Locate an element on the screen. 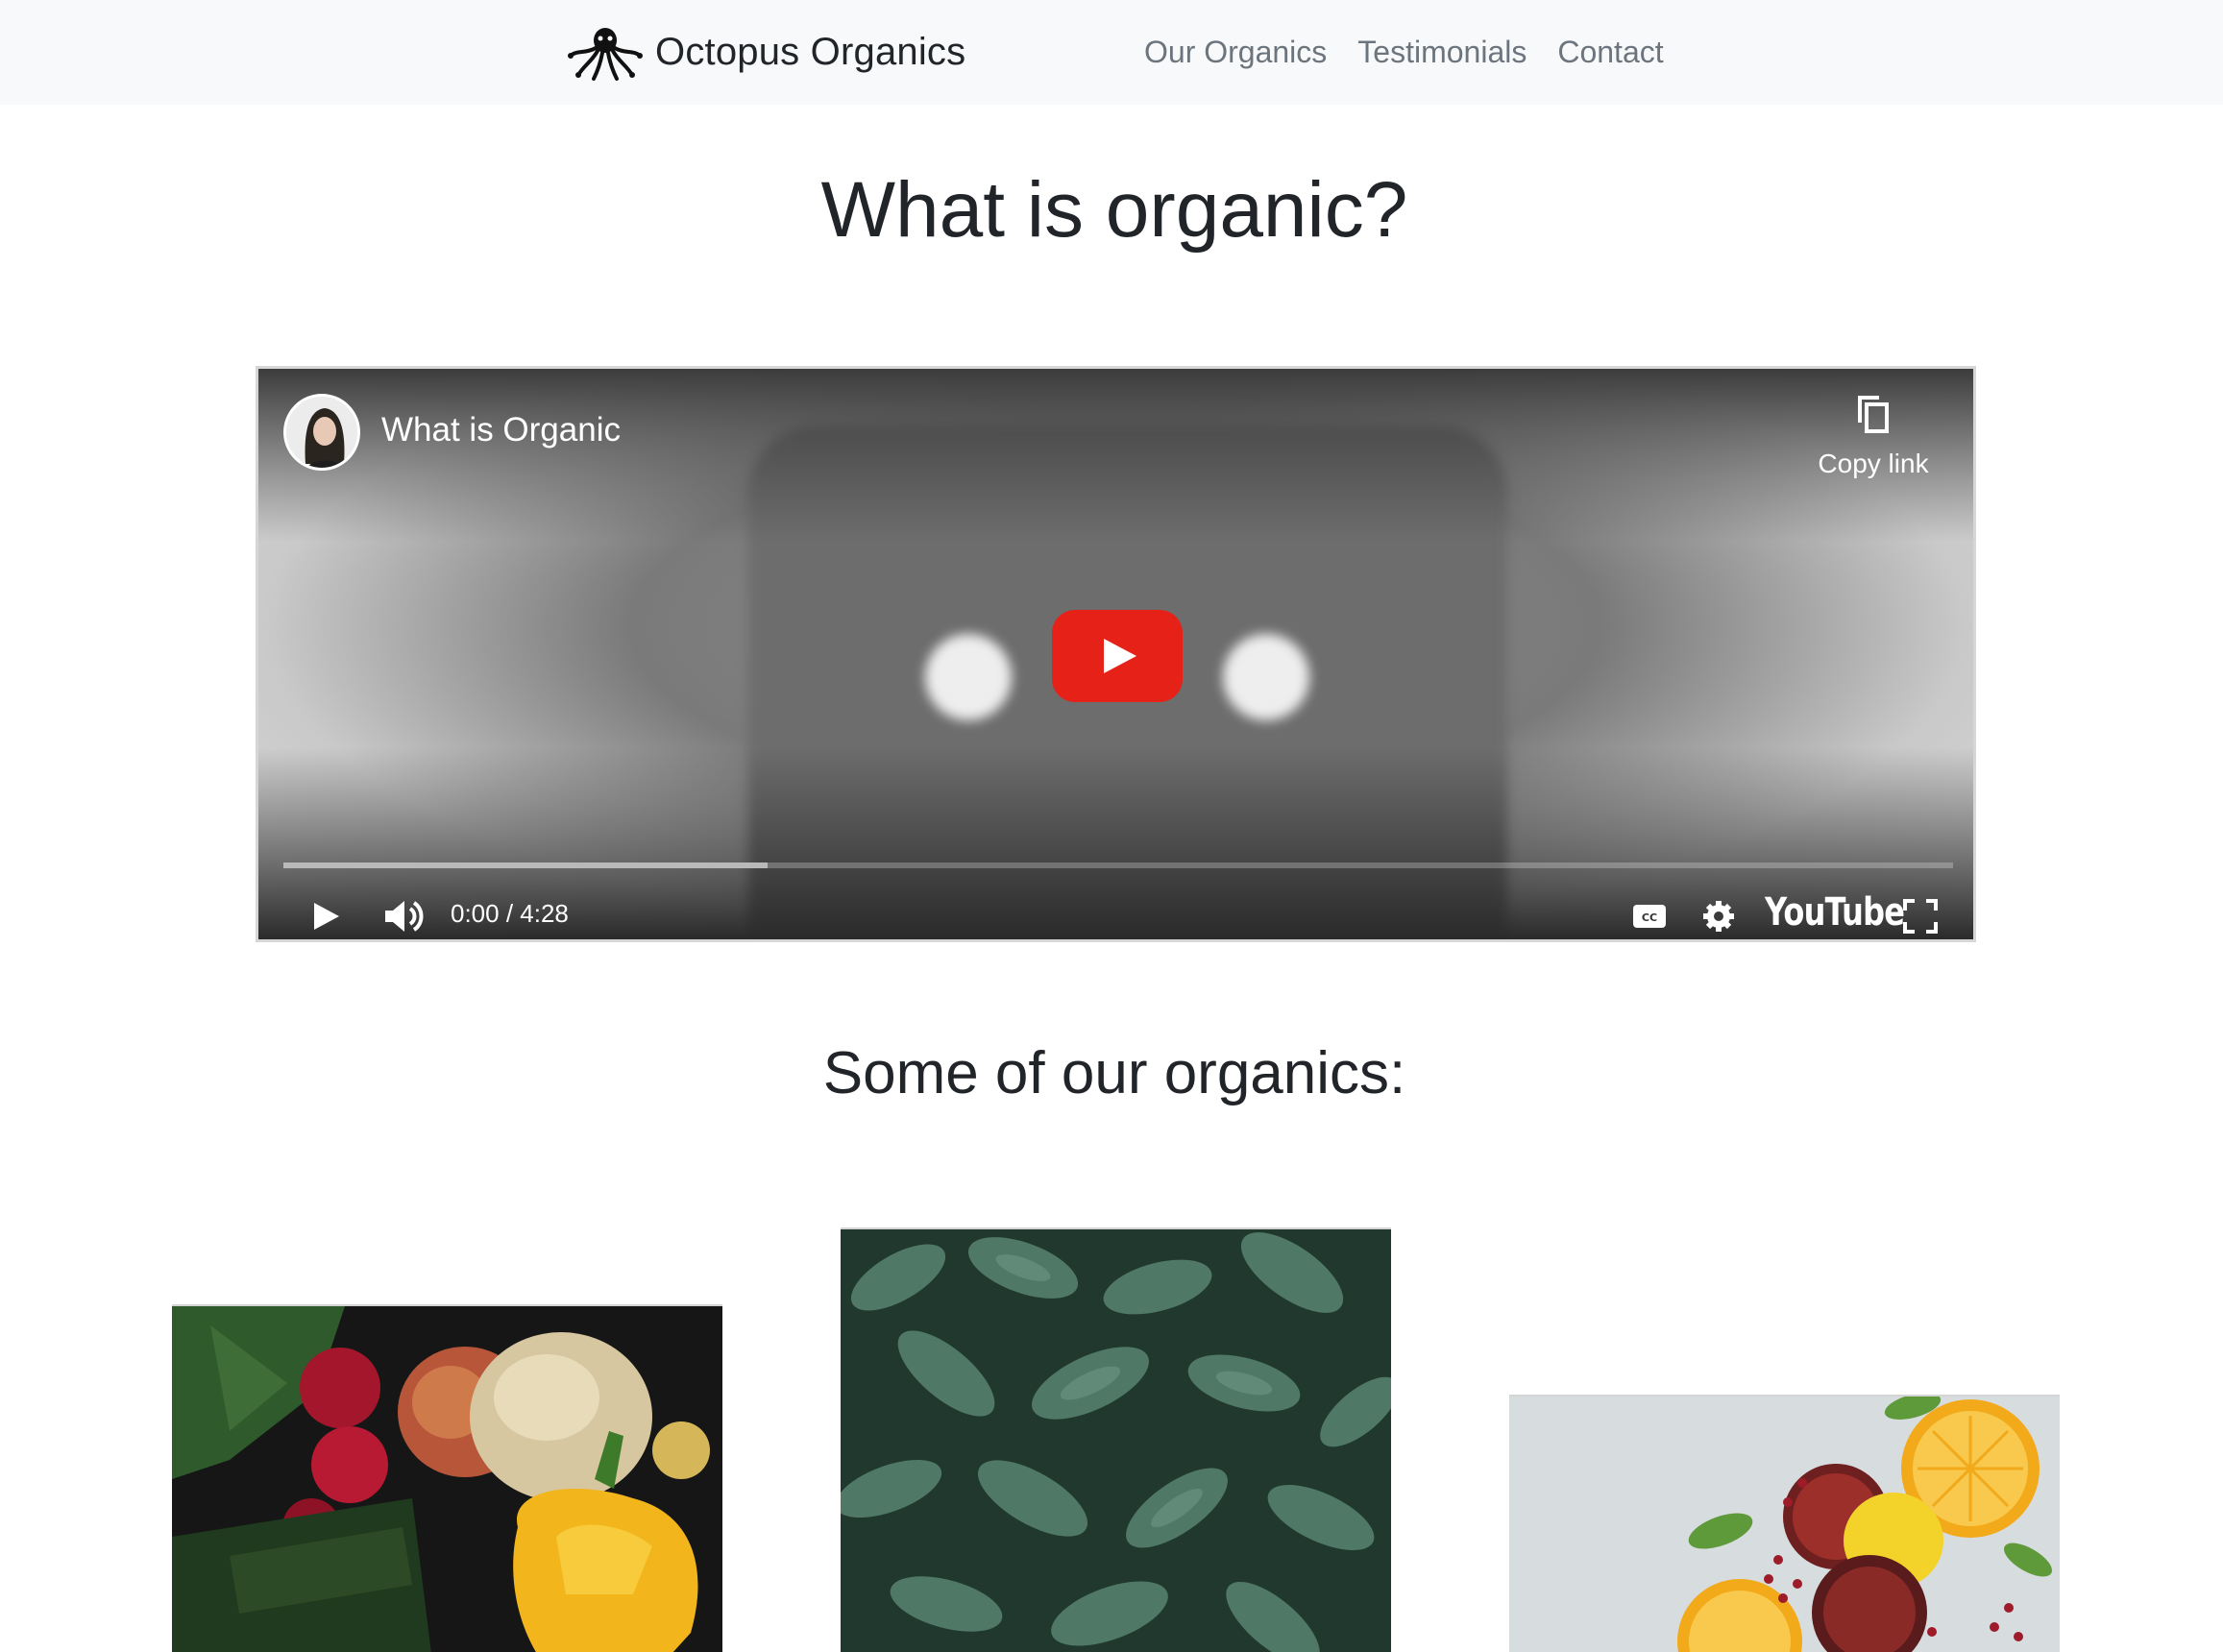 This screenshot has width=2223, height=1652. video-top-shade is located at coordinates (1116, 455).